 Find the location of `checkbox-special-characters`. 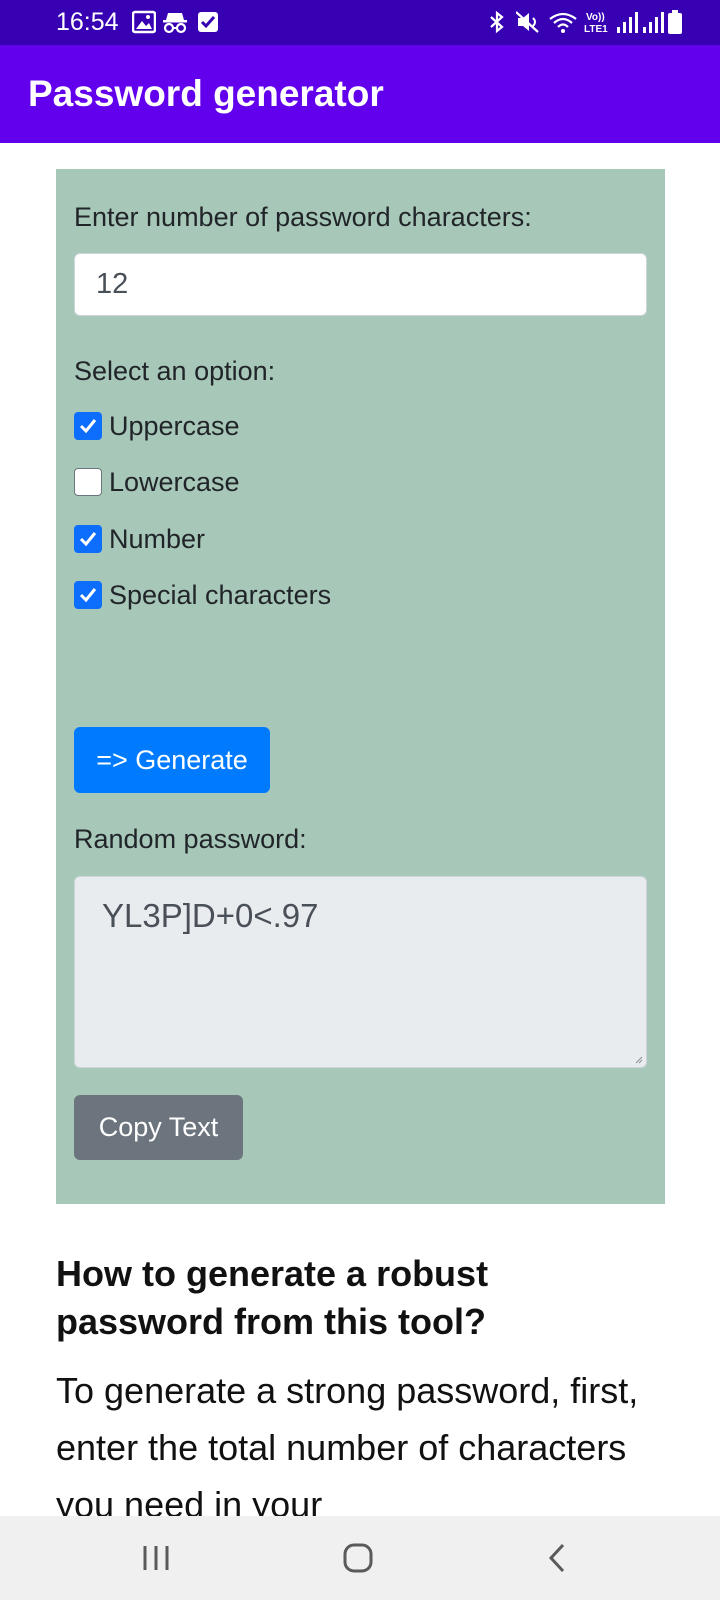

checkbox-special-characters is located at coordinates (88, 595).